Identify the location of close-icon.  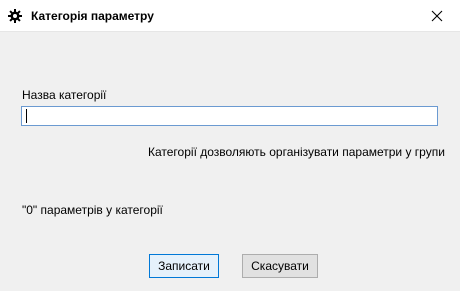
(437, 15).